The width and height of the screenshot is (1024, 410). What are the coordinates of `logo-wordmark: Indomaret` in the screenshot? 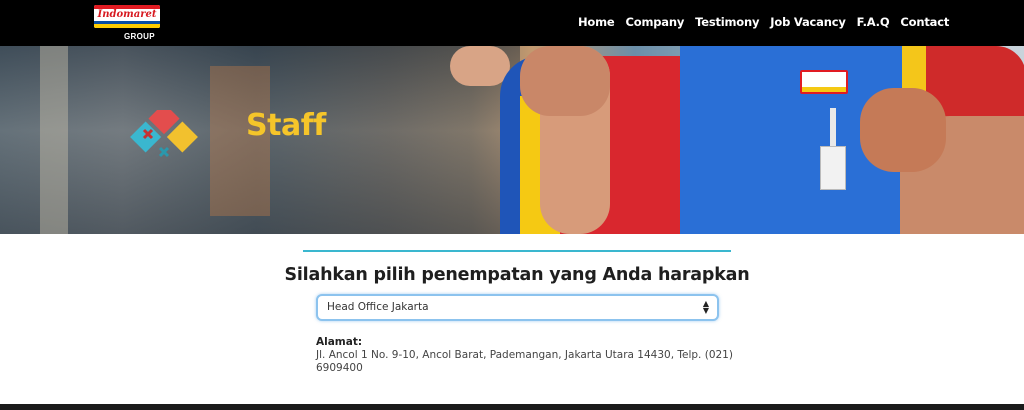 It's located at (127, 14).